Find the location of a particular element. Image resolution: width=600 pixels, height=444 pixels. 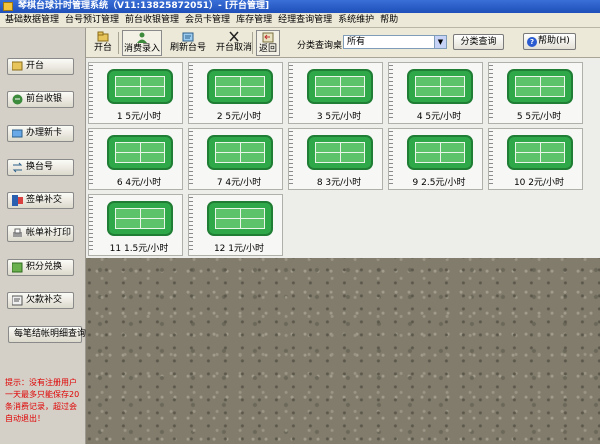

debt-icon is located at coordinates (17, 300).